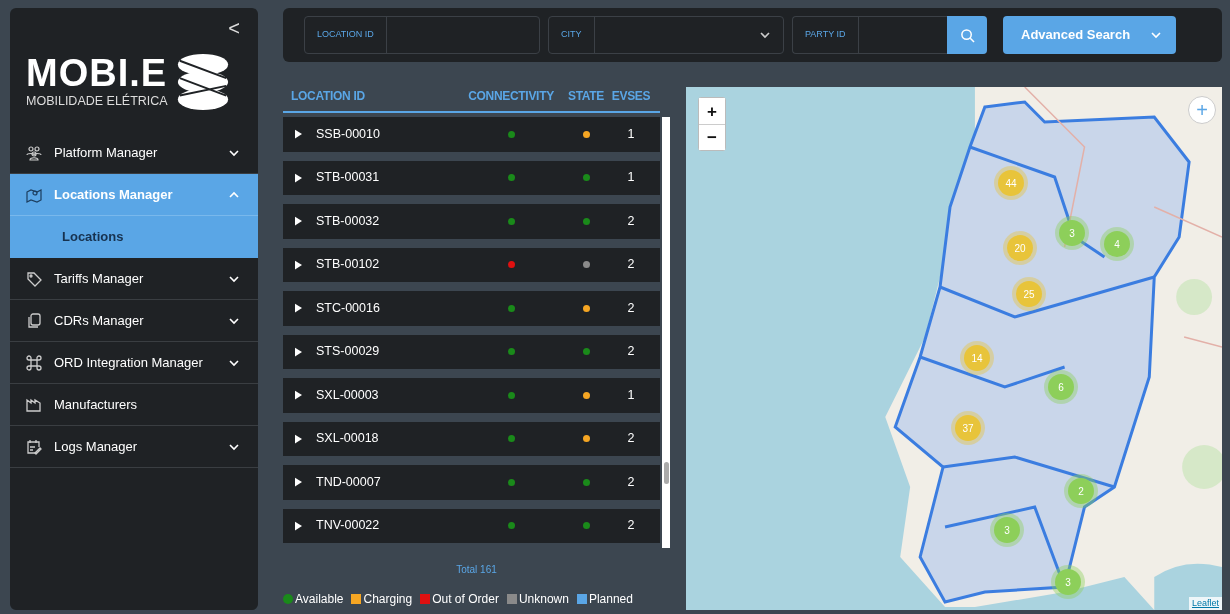 This screenshot has height=614, width=1230. Describe the element at coordinates (347, 439) in the screenshot. I see `location-id: SXL-00018` at that location.